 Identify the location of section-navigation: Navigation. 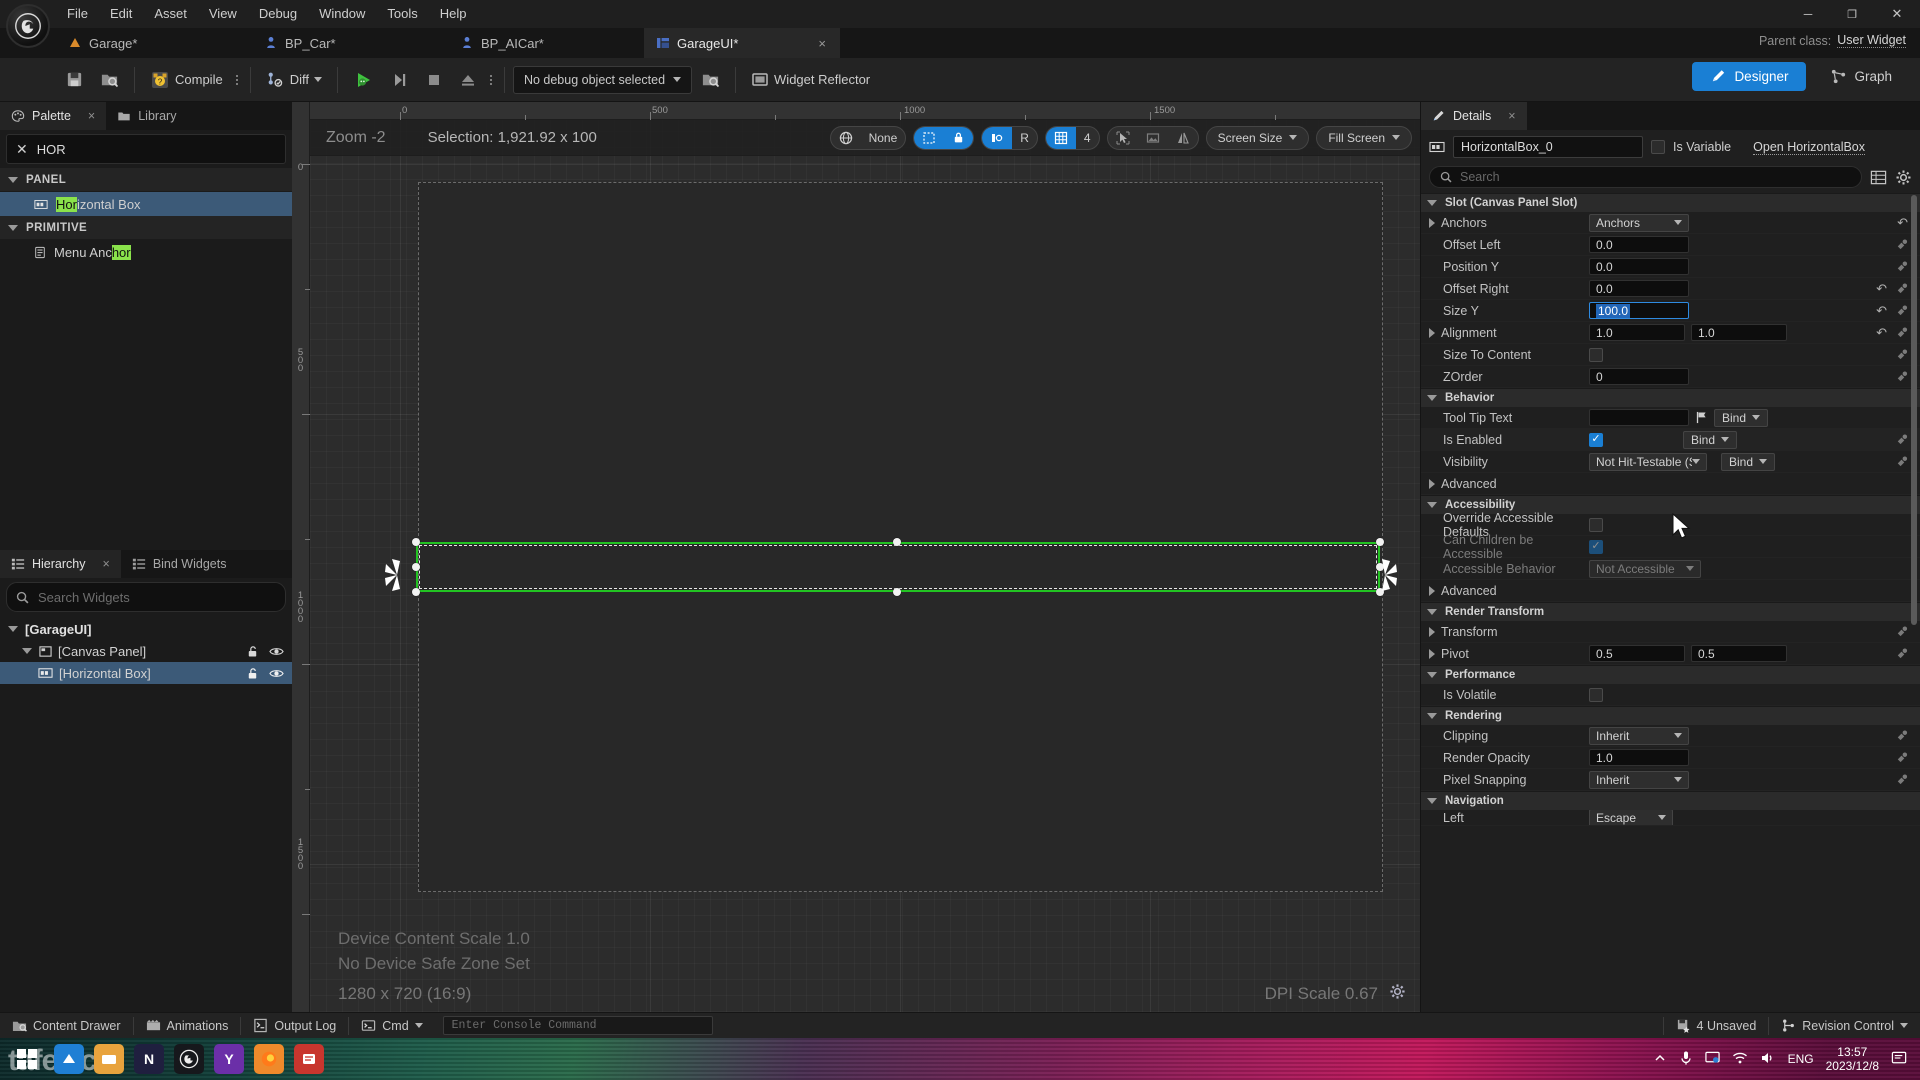
(1670, 800).